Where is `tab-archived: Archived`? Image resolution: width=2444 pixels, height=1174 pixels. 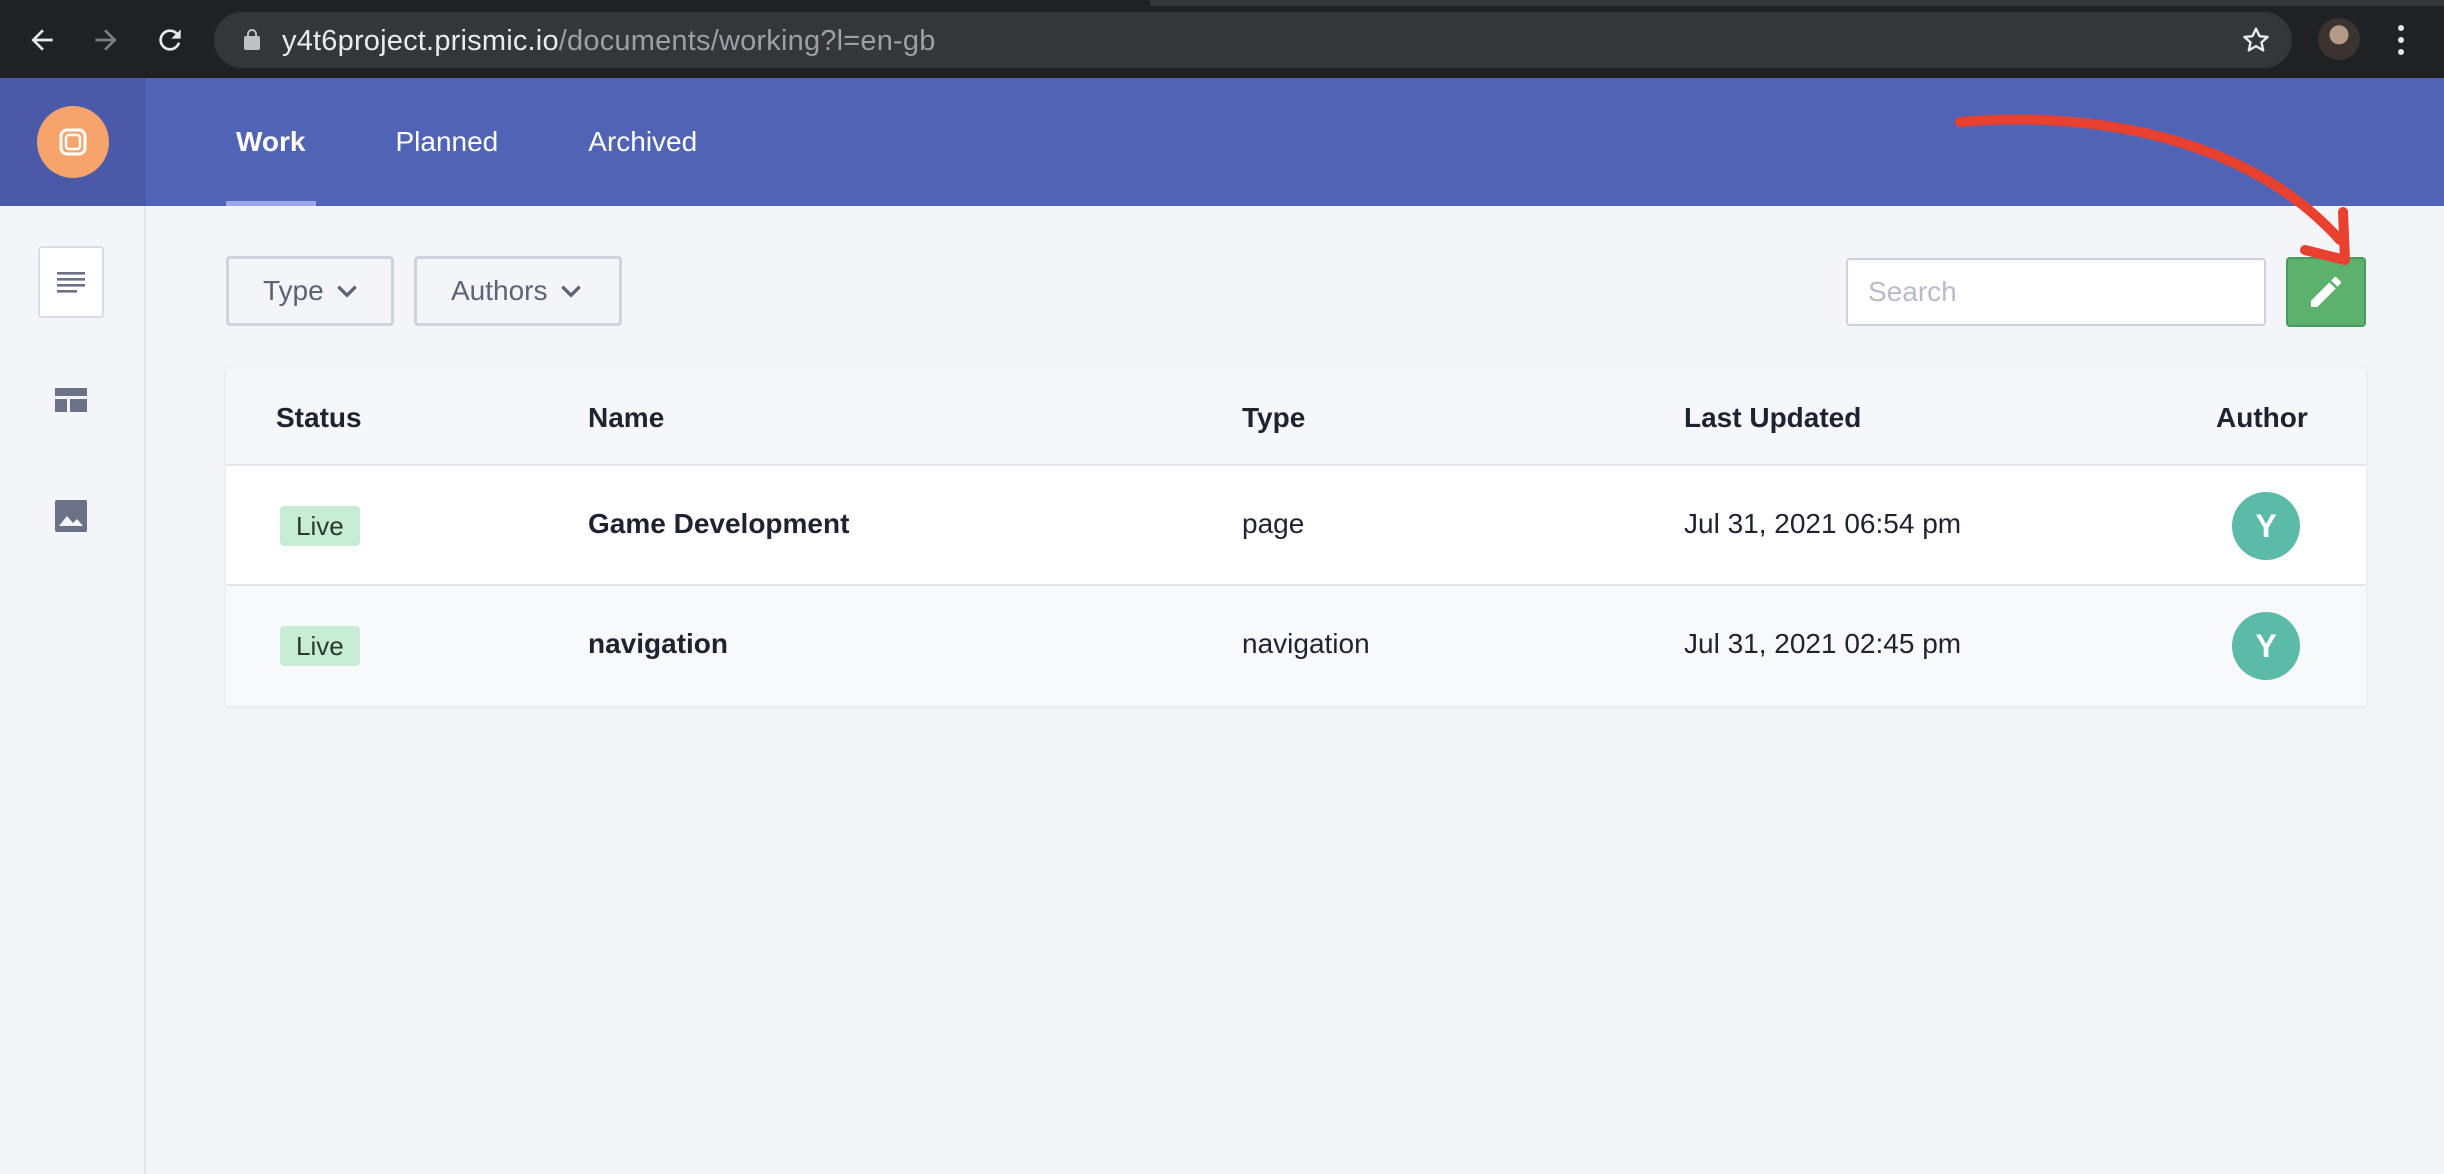
tab-archived: Archived is located at coordinates (642, 142).